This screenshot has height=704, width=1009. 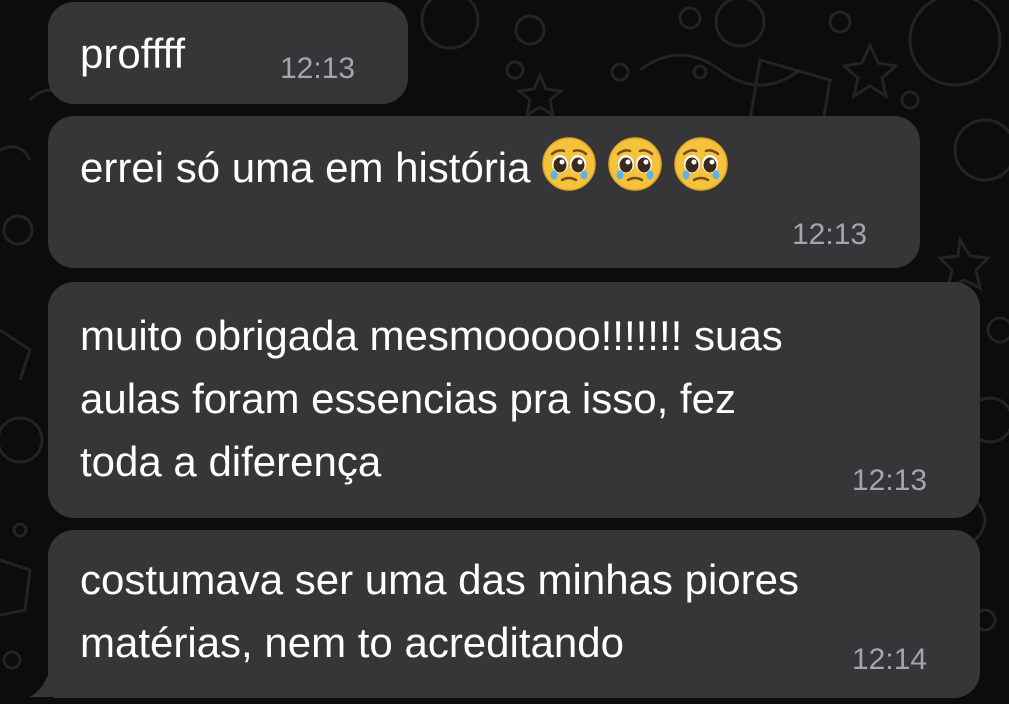 What do you see at coordinates (231, 461) in the screenshot?
I see `message-text-line: toda a diferença` at bounding box center [231, 461].